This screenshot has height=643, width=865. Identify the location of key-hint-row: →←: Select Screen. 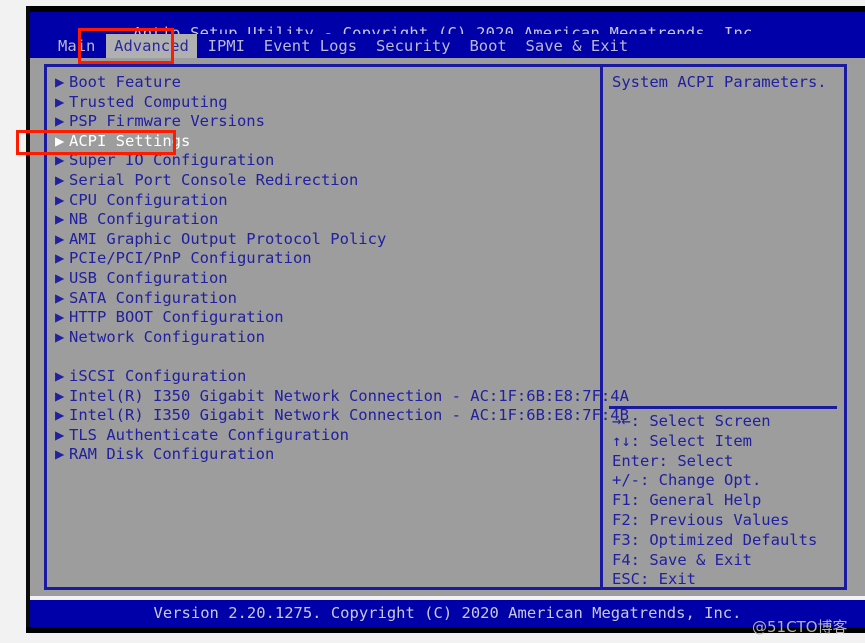
(691, 421).